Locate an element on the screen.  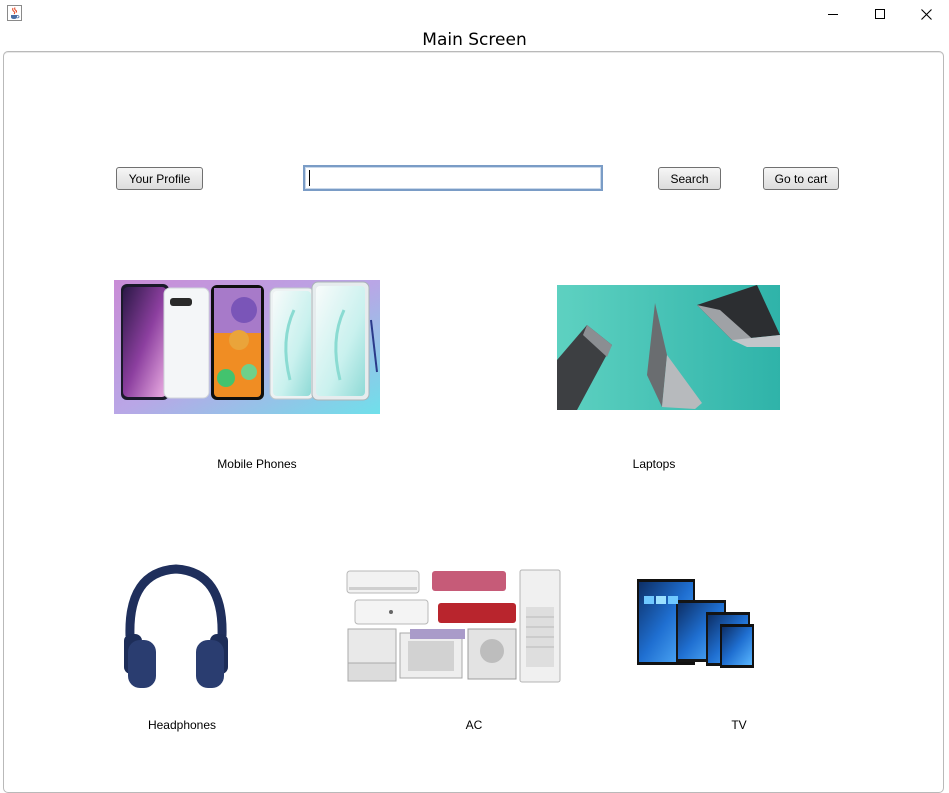
minimize-icon is located at coordinates (833, 14).